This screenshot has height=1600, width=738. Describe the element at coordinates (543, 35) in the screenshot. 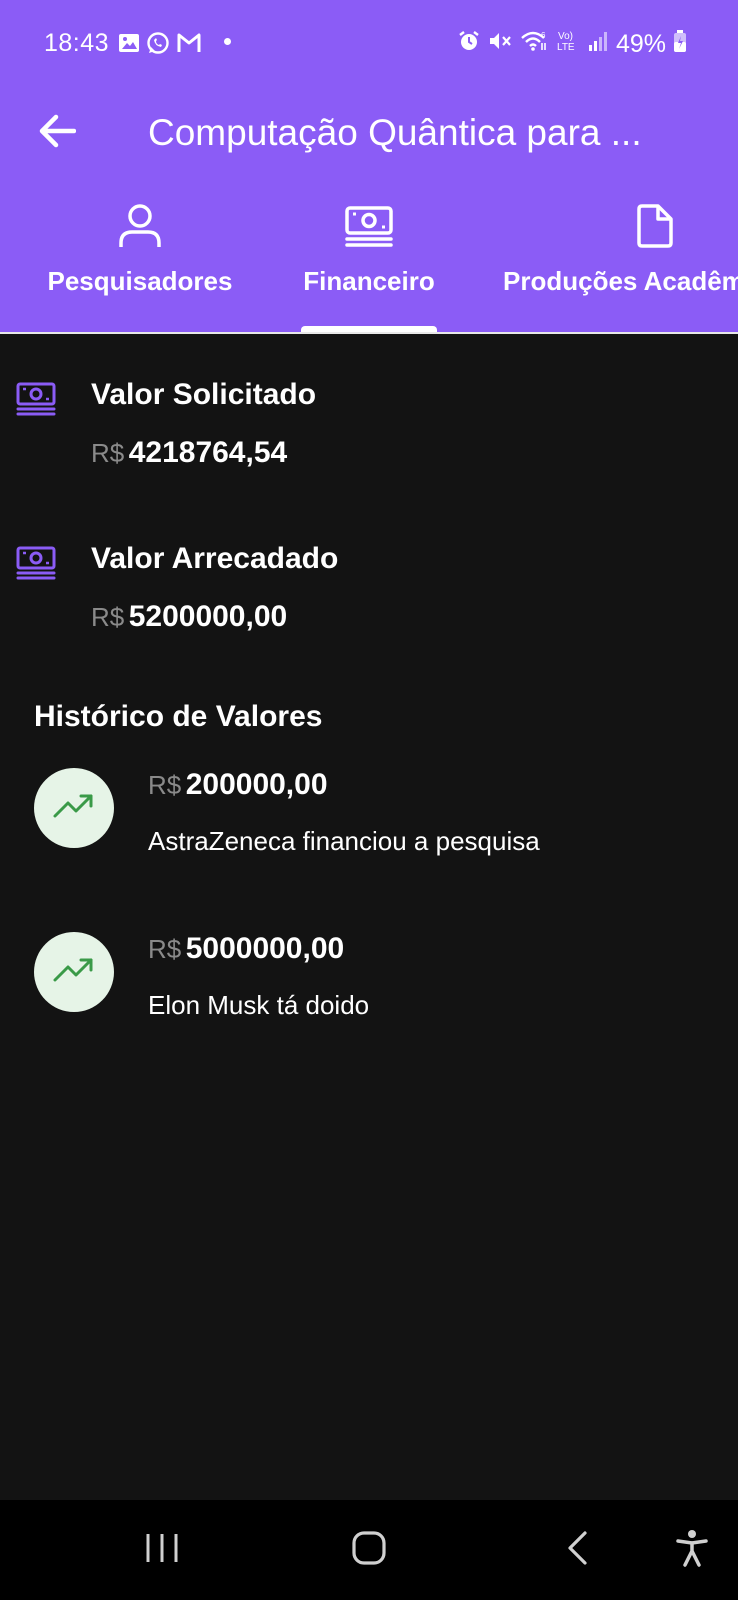

I see `svg-text: 6` at that location.